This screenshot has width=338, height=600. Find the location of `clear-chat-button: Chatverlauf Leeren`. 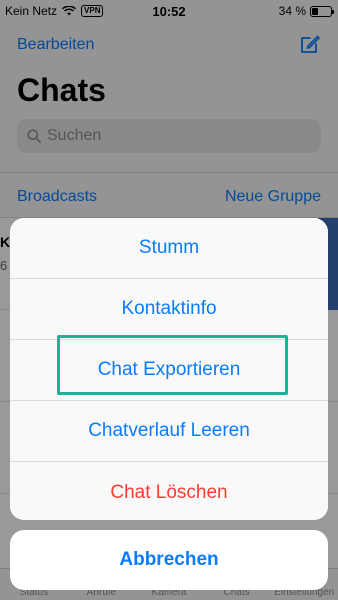

clear-chat-button: Chatverlauf Leeren is located at coordinates (169, 431).